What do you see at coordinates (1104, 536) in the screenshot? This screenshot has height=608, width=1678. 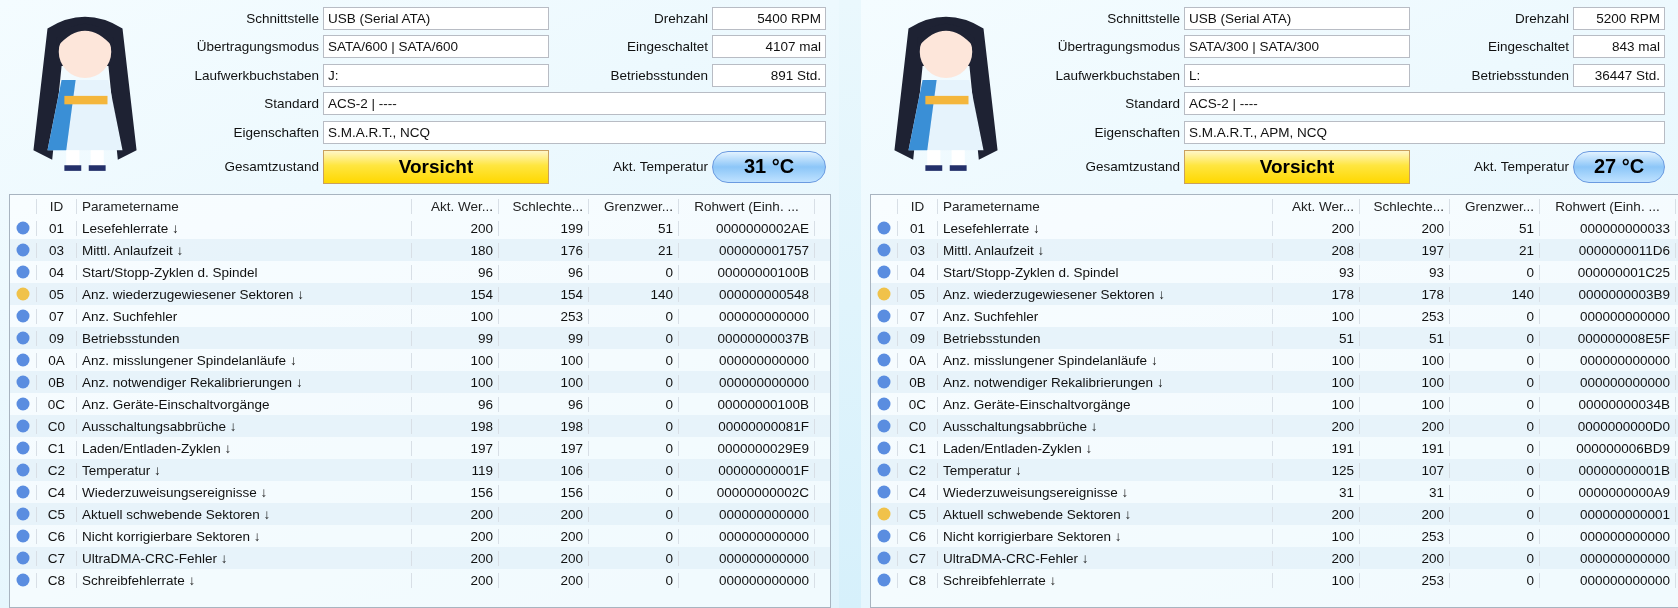 I see `table-cell: Nicht korrigierbare Sektoren ↓` at bounding box center [1104, 536].